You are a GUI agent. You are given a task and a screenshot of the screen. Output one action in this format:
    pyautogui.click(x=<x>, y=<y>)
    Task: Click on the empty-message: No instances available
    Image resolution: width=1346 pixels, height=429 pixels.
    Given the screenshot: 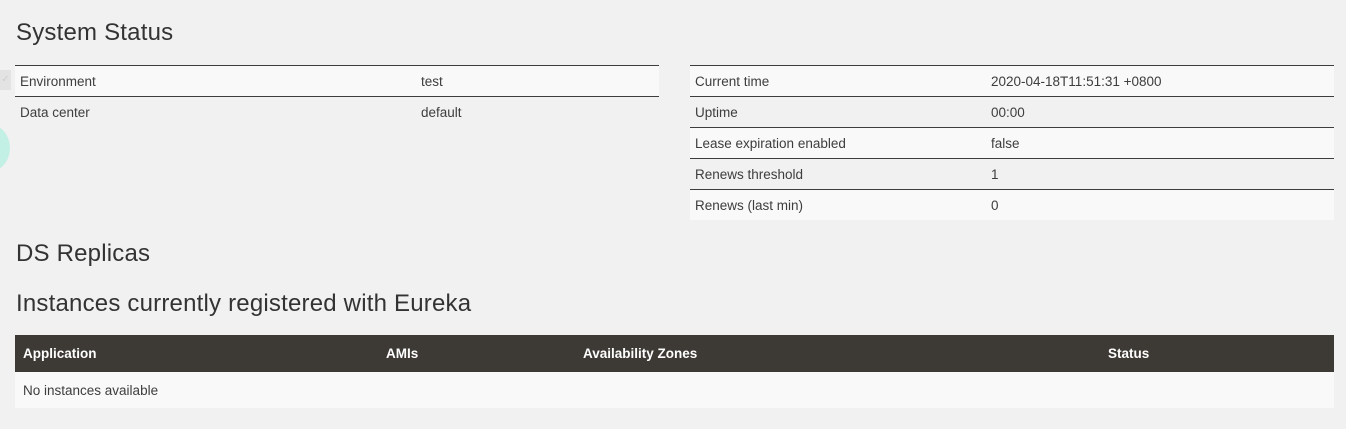 What is the action you would take?
    pyautogui.click(x=674, y=390)
    